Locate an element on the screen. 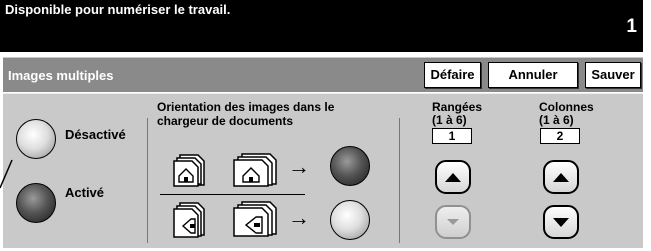 The image size is (651, 251). orientation-title-line2: chargeur de documents is located at coordinates (225, 121).